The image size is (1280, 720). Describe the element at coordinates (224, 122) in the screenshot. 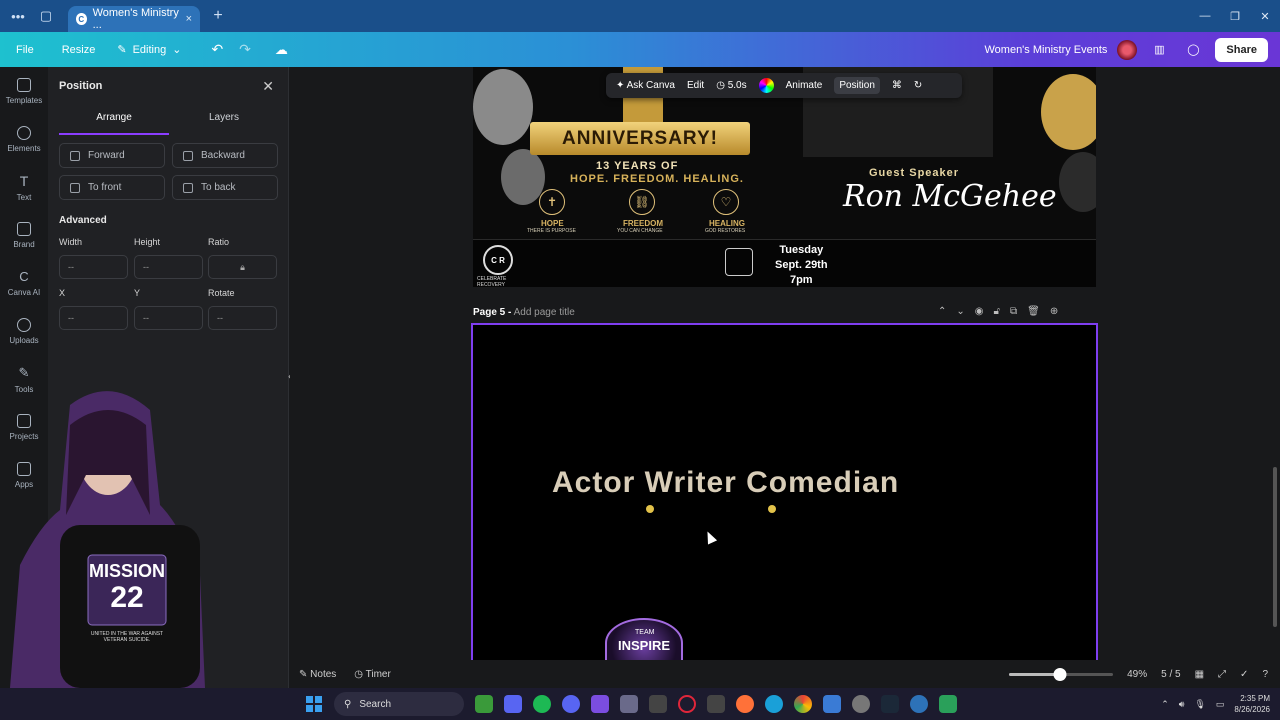

I see `tab-layers: Layers` at that location.